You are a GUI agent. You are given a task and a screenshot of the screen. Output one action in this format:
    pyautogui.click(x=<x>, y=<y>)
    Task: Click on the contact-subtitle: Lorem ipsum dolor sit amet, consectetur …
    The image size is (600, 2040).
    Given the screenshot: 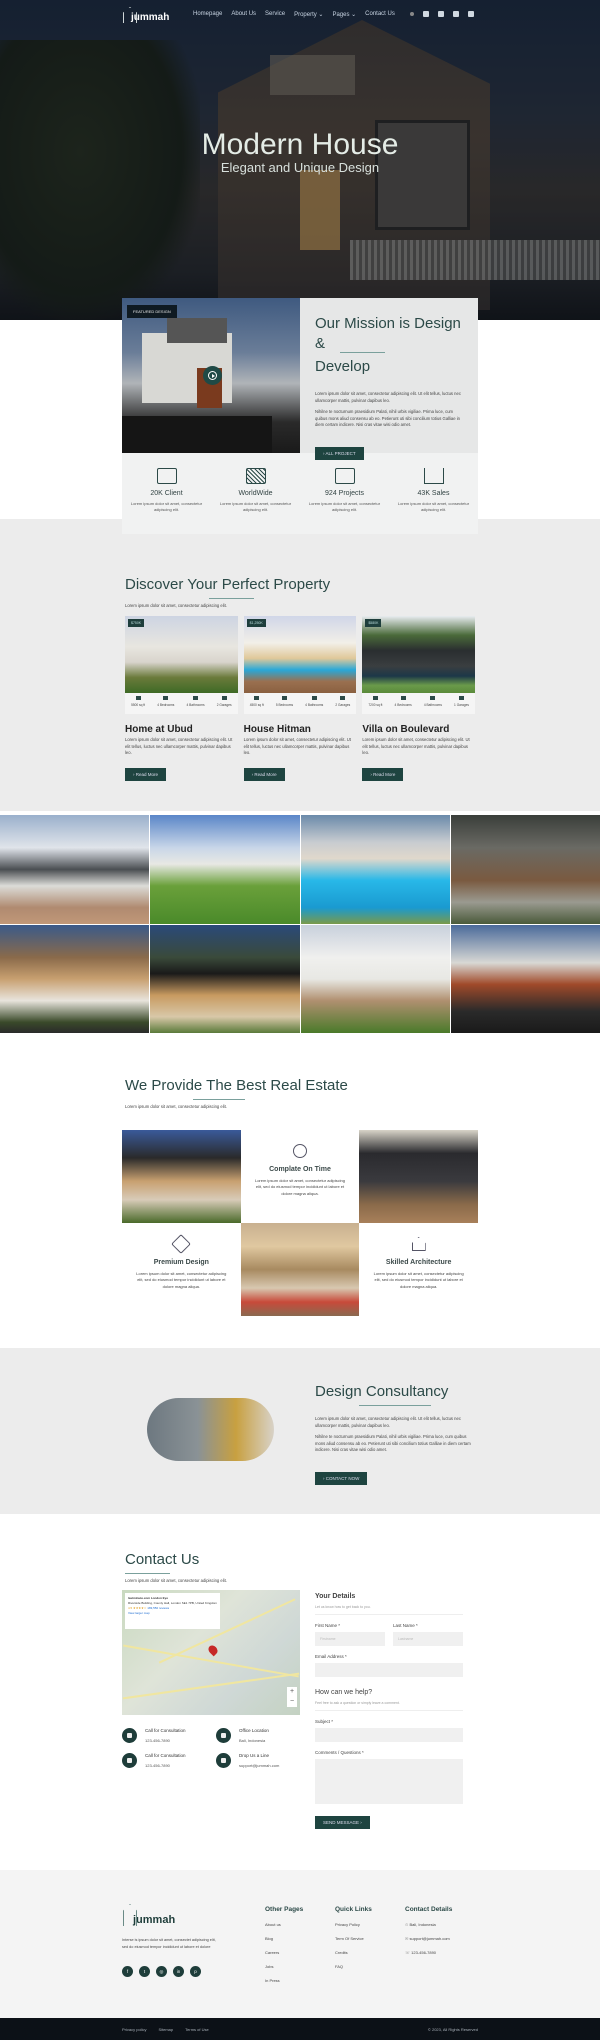 What is the action you would take?
    pyautogui.click(x=176, y=1580)
    